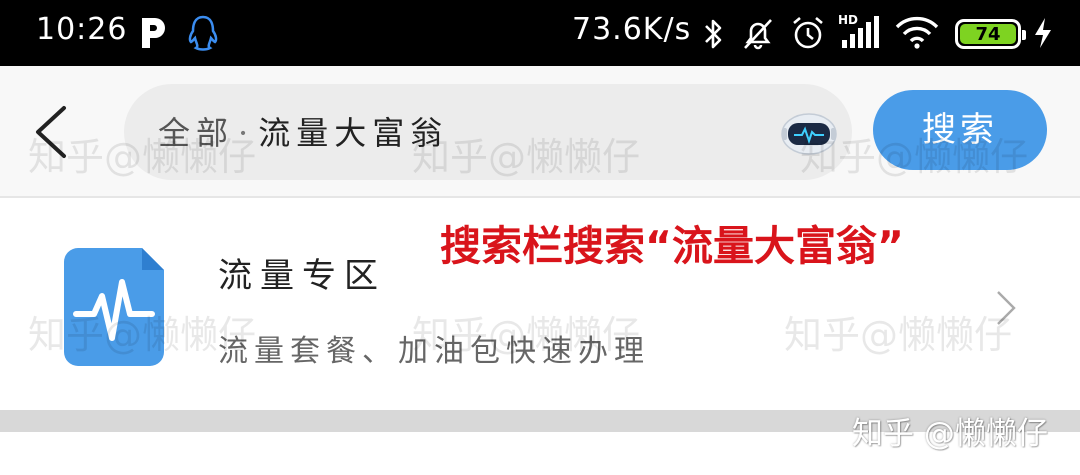 The width and height of the screenshot is (1080, 475). Describe the element at coordinates (153, 33) in the screenshot. I see `parking-p-icon` at that location.